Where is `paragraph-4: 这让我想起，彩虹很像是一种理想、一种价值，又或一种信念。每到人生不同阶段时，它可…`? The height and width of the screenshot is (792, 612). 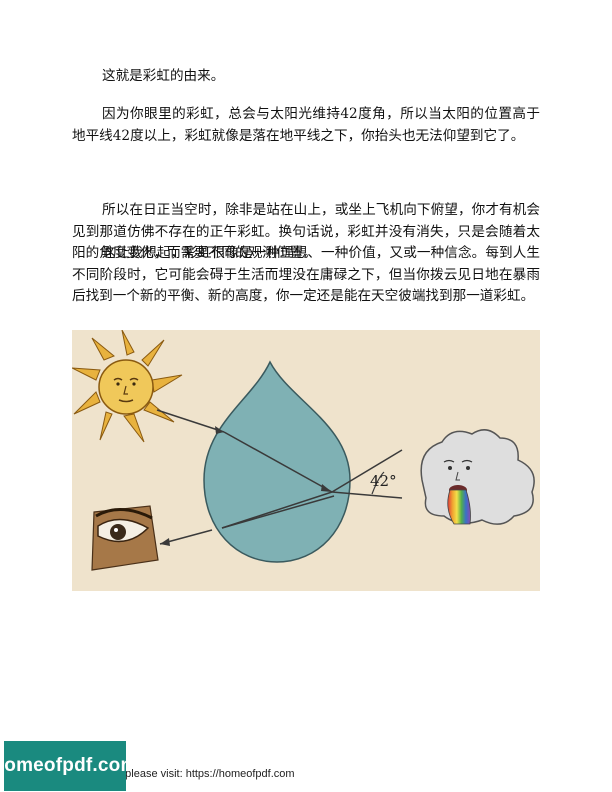 paragraph-4: 这让我想起，彩虹很像是一种理想、一种价值，又或一种信念。每到人生不同阶段时，它可… is located at coordinates (306, 274).